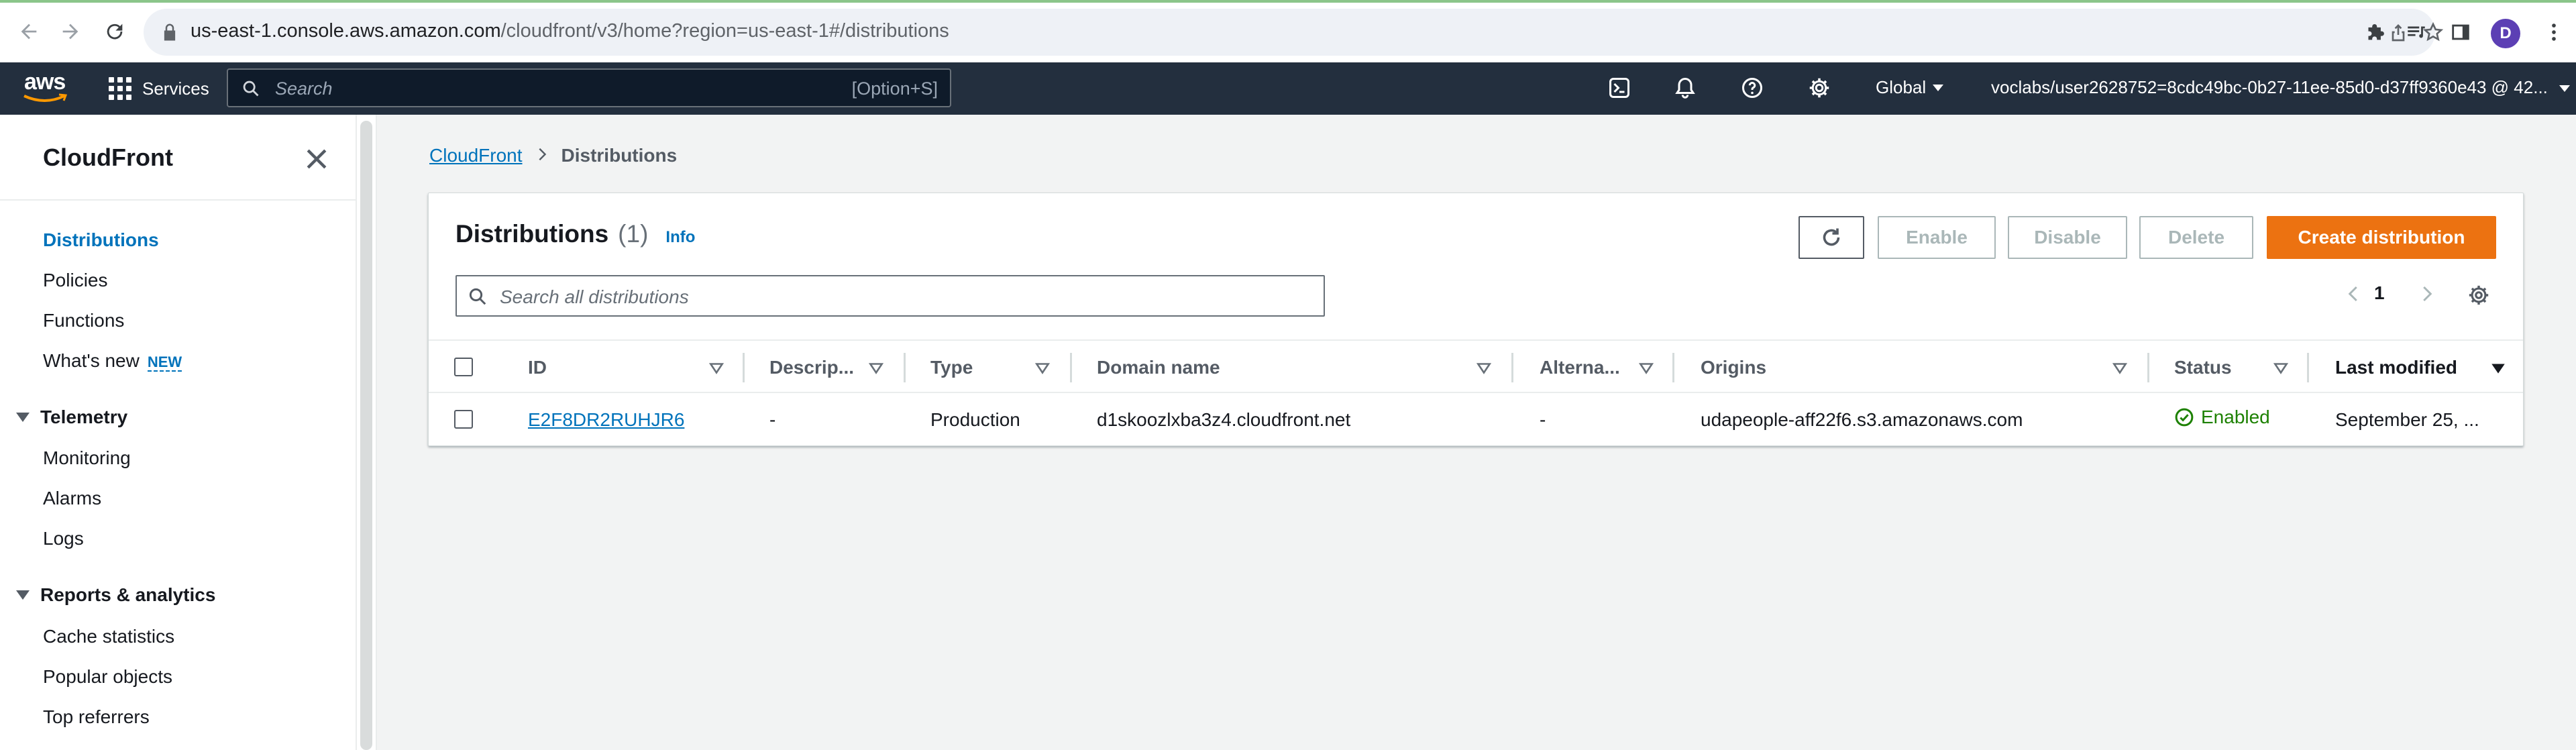 The width and height of the screenshot is (2576, 750). What do you see at coordinates (476, 155) in the screenshot?
I see `breadcrumb-cloudfront-link: CloudFront` at bounding box center [476, 155].